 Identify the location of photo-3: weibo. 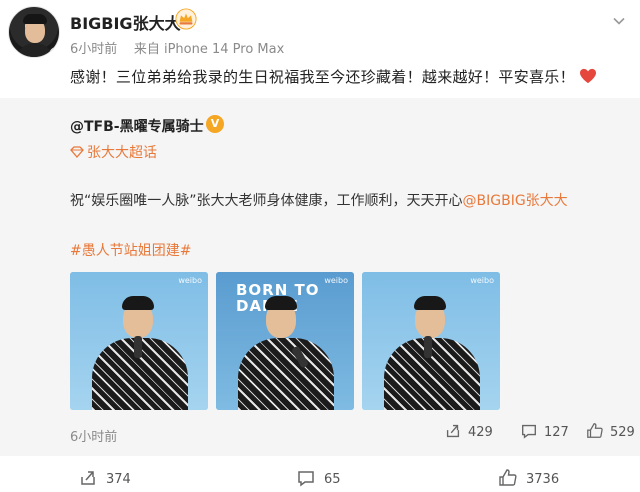
(431, 341).